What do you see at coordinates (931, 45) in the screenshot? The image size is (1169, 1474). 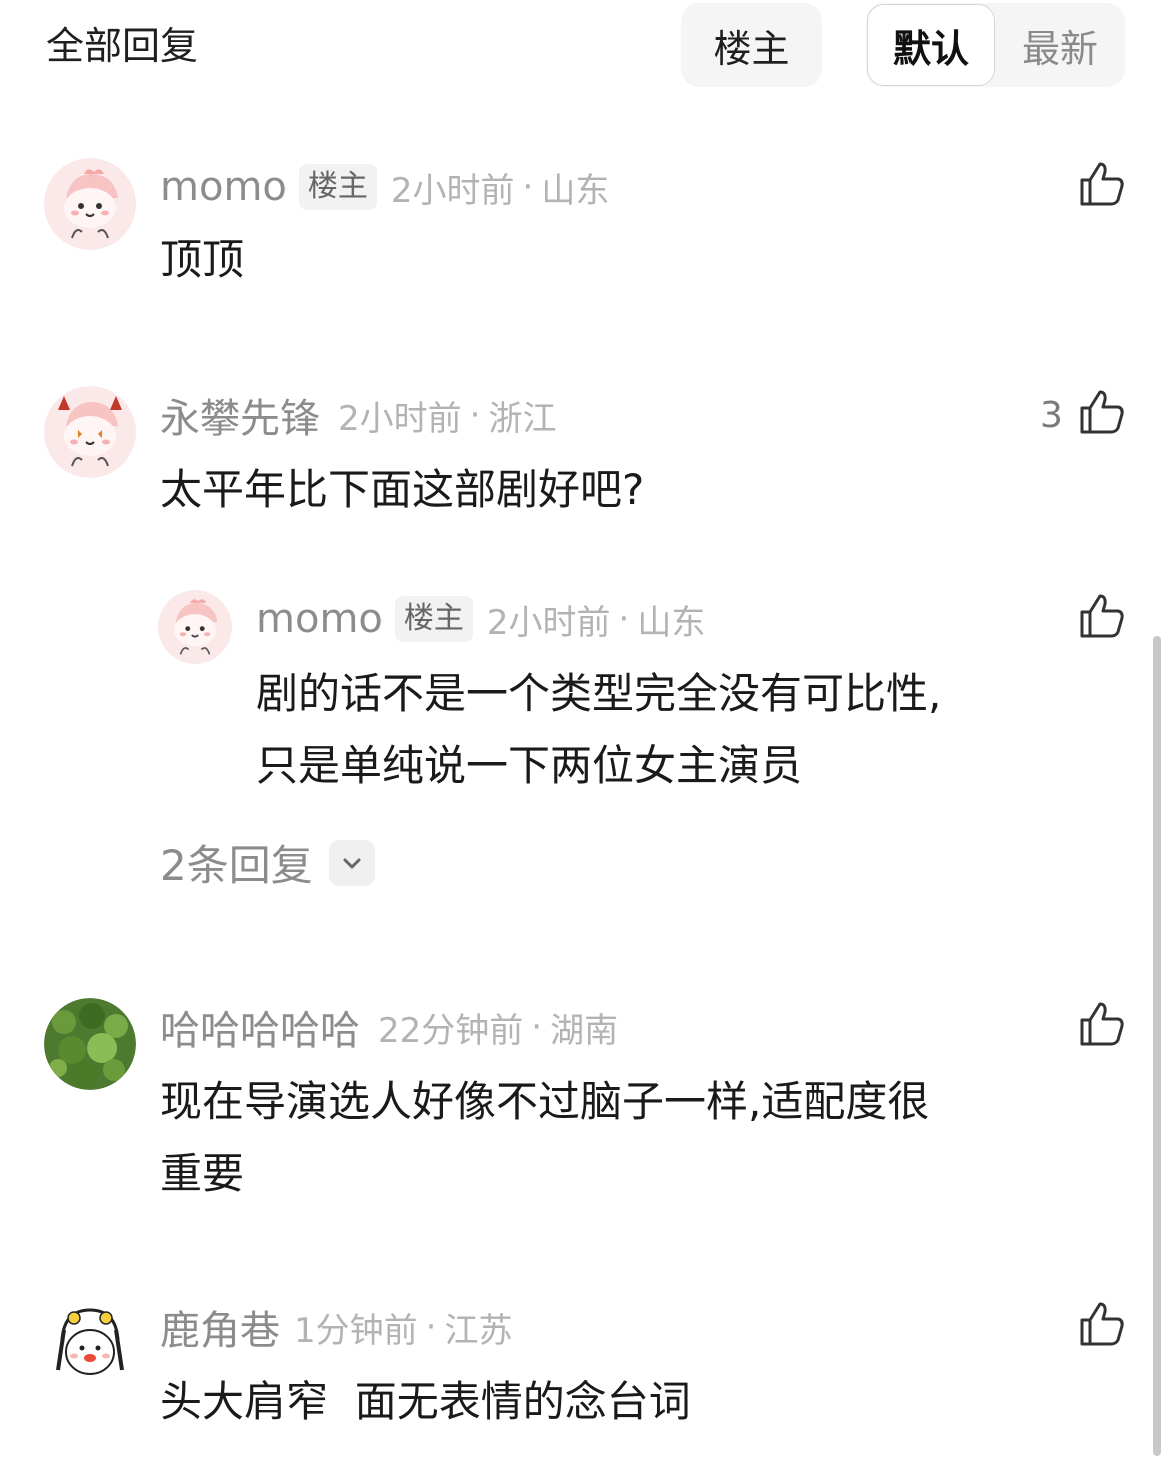 I see `sort-default-button: 默认` at bounding box center [931, 45].